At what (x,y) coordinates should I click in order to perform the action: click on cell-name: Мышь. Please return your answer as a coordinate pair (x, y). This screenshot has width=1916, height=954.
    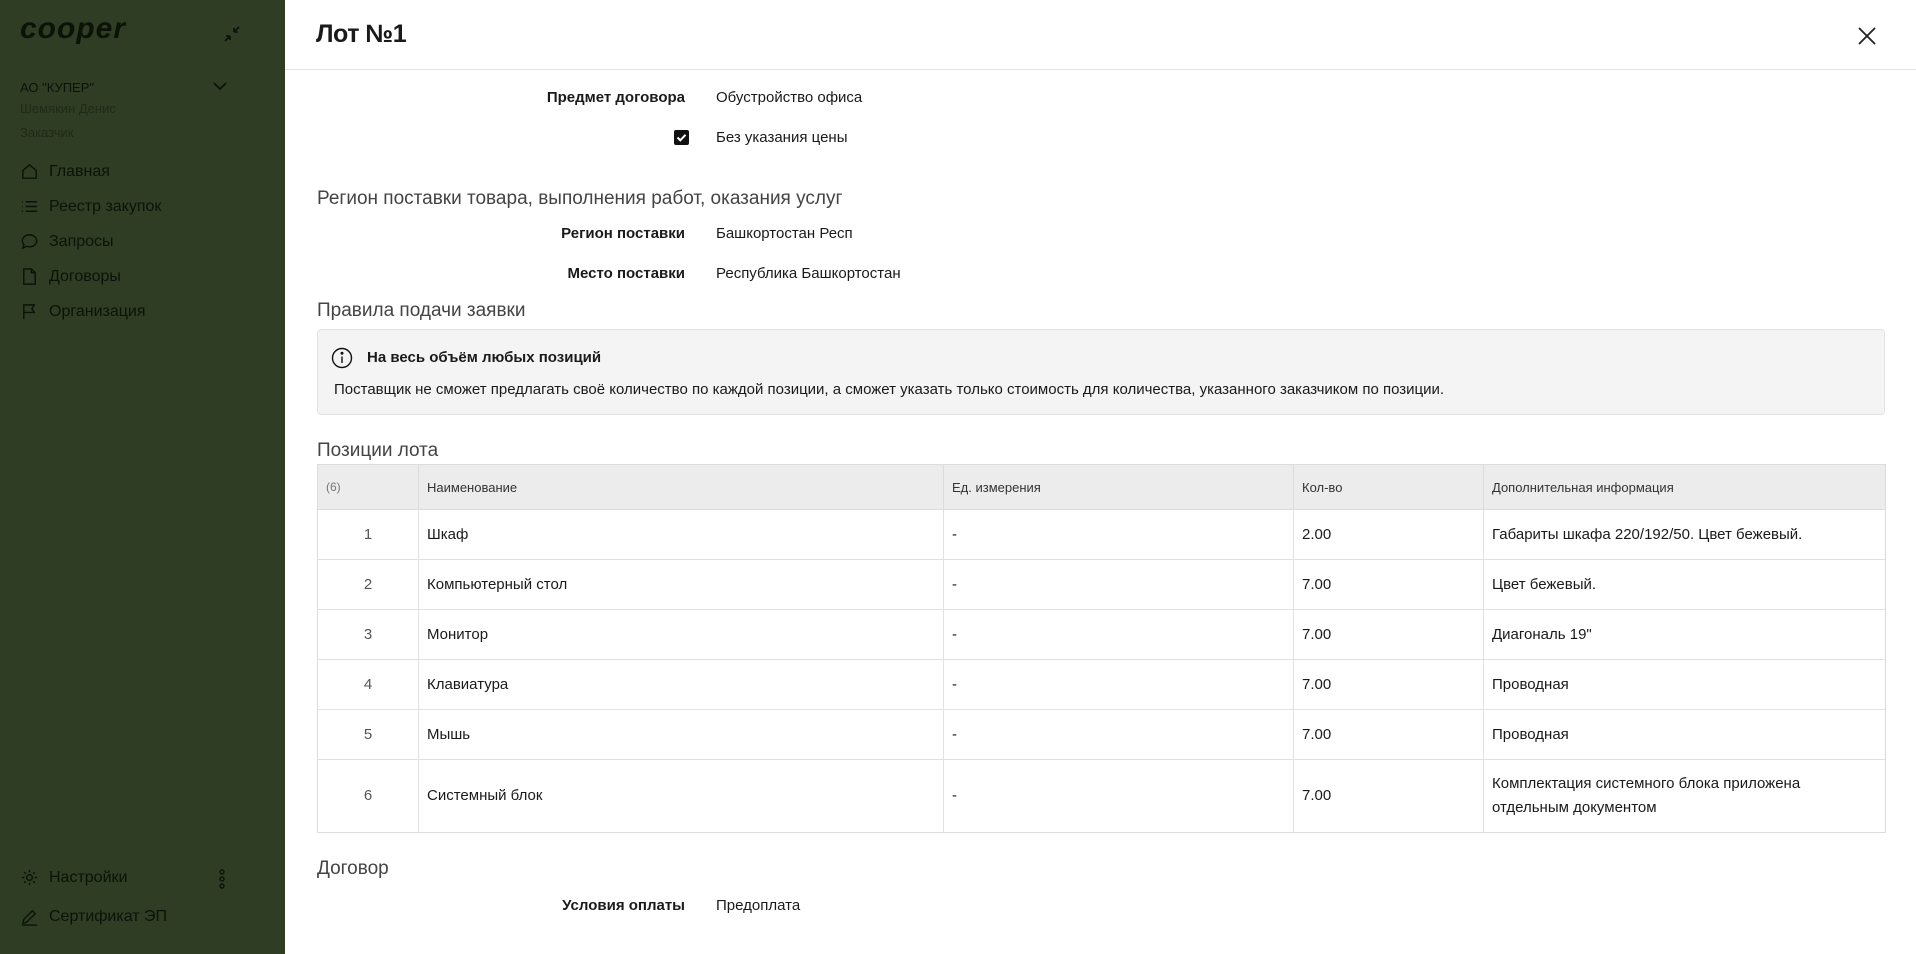
    Looking at the image, I should click on (681, 734).